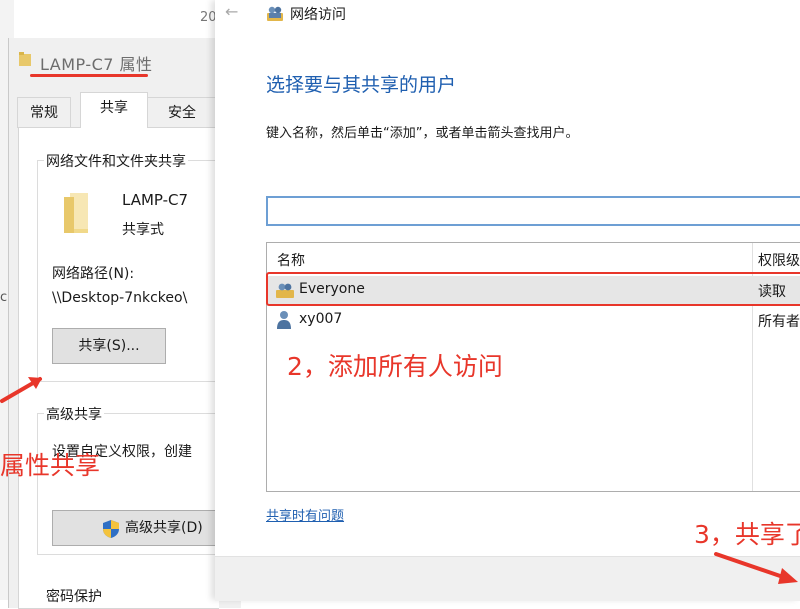  Describe the element at coordinates (50, 465) in the screenshot. I see `annotation-step1: 属性共享` at that location.